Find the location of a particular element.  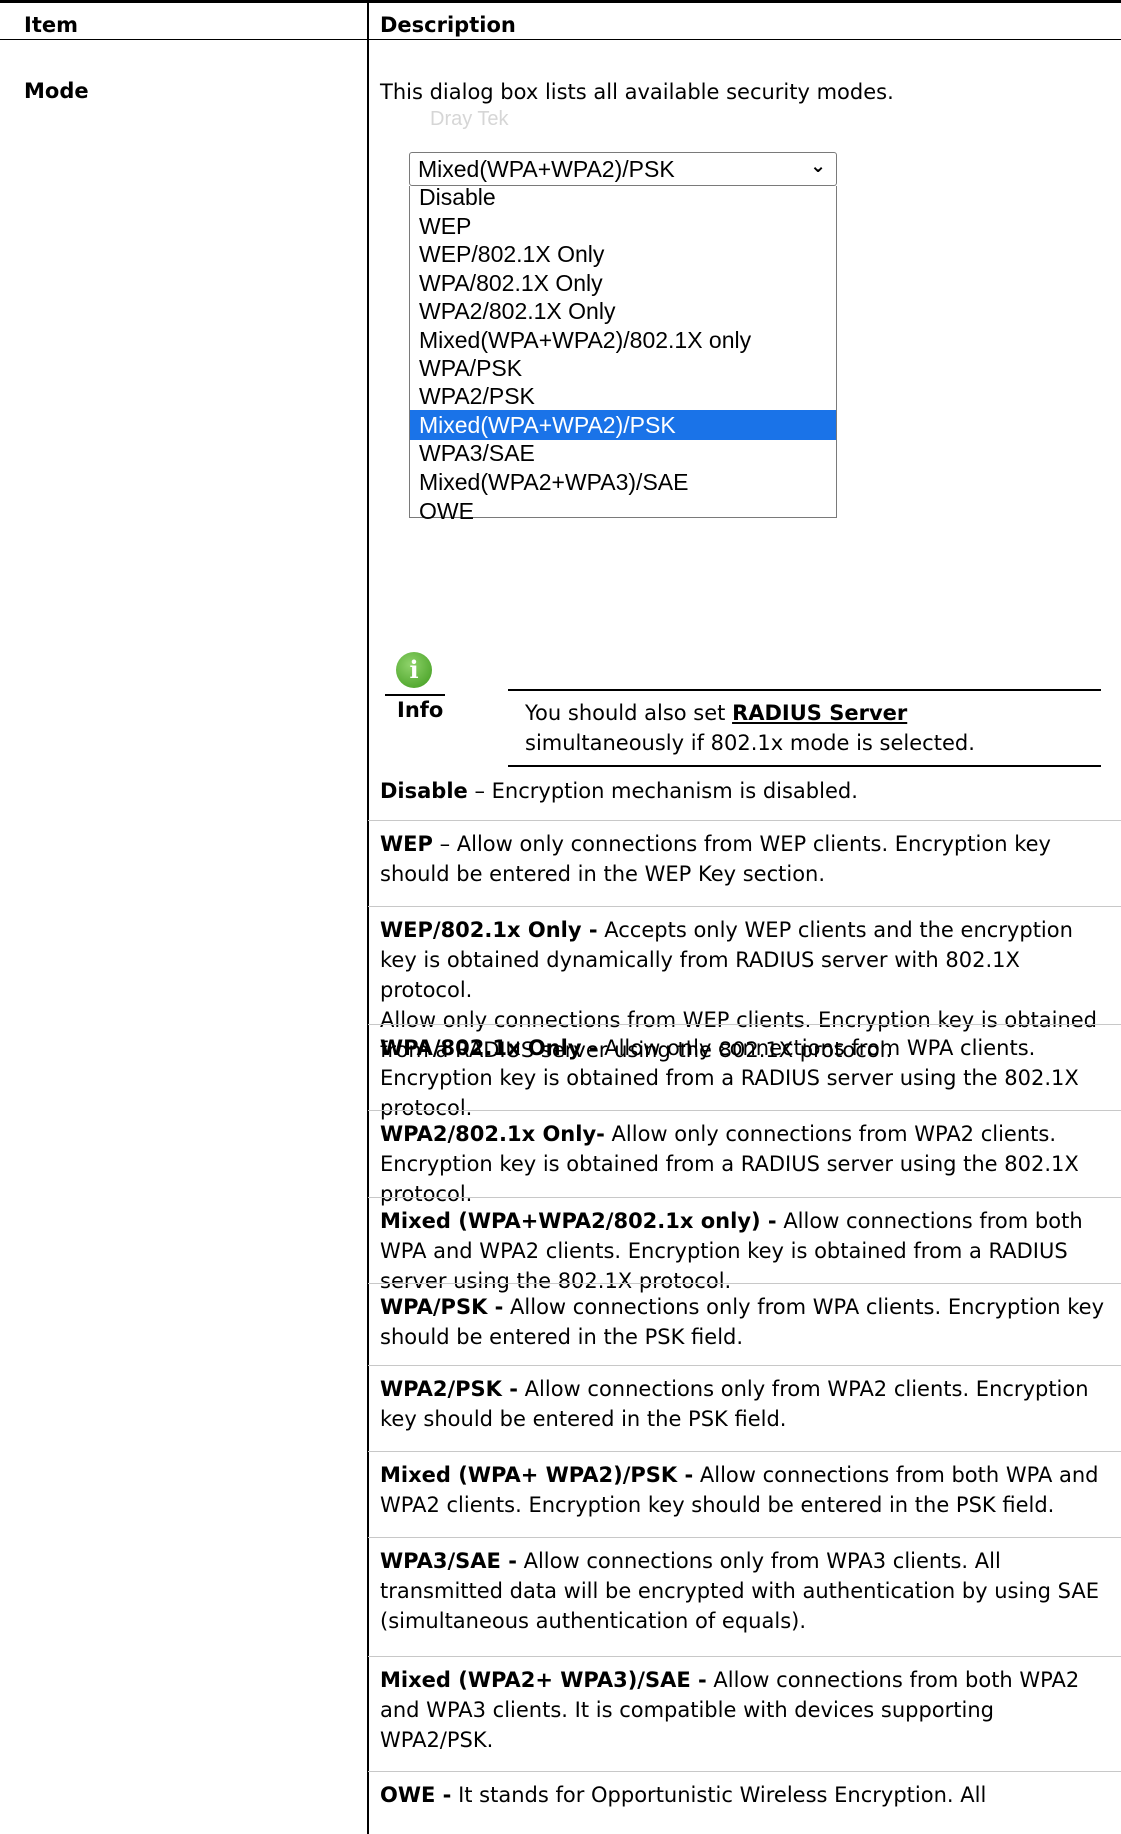

mode-term: Mixed (WPA+WPA2/802.1x only) - is located at coordinates (578, 1221).